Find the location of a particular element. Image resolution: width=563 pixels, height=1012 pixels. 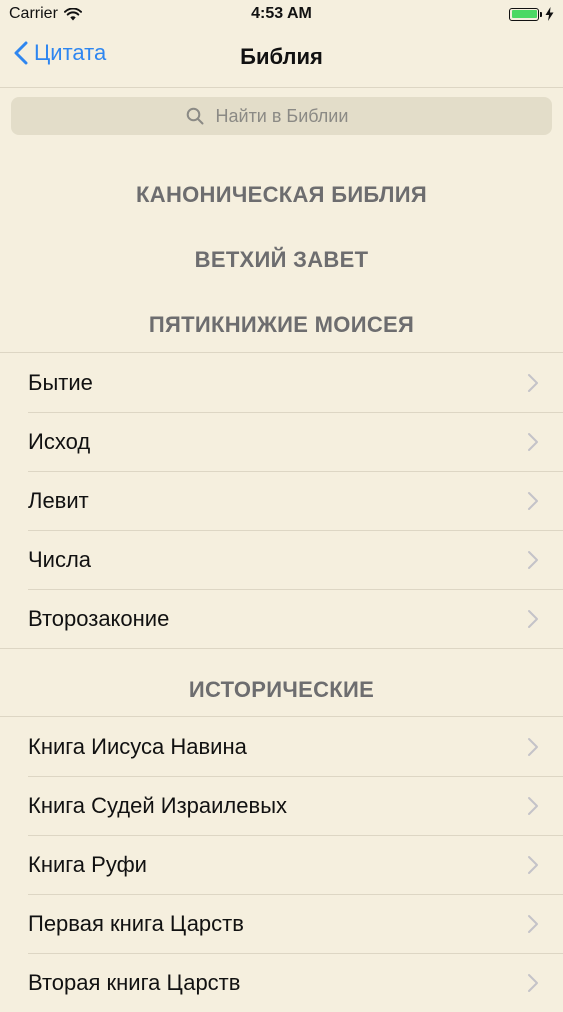

charging-bolt-icon is located at coordinates (549, 14).